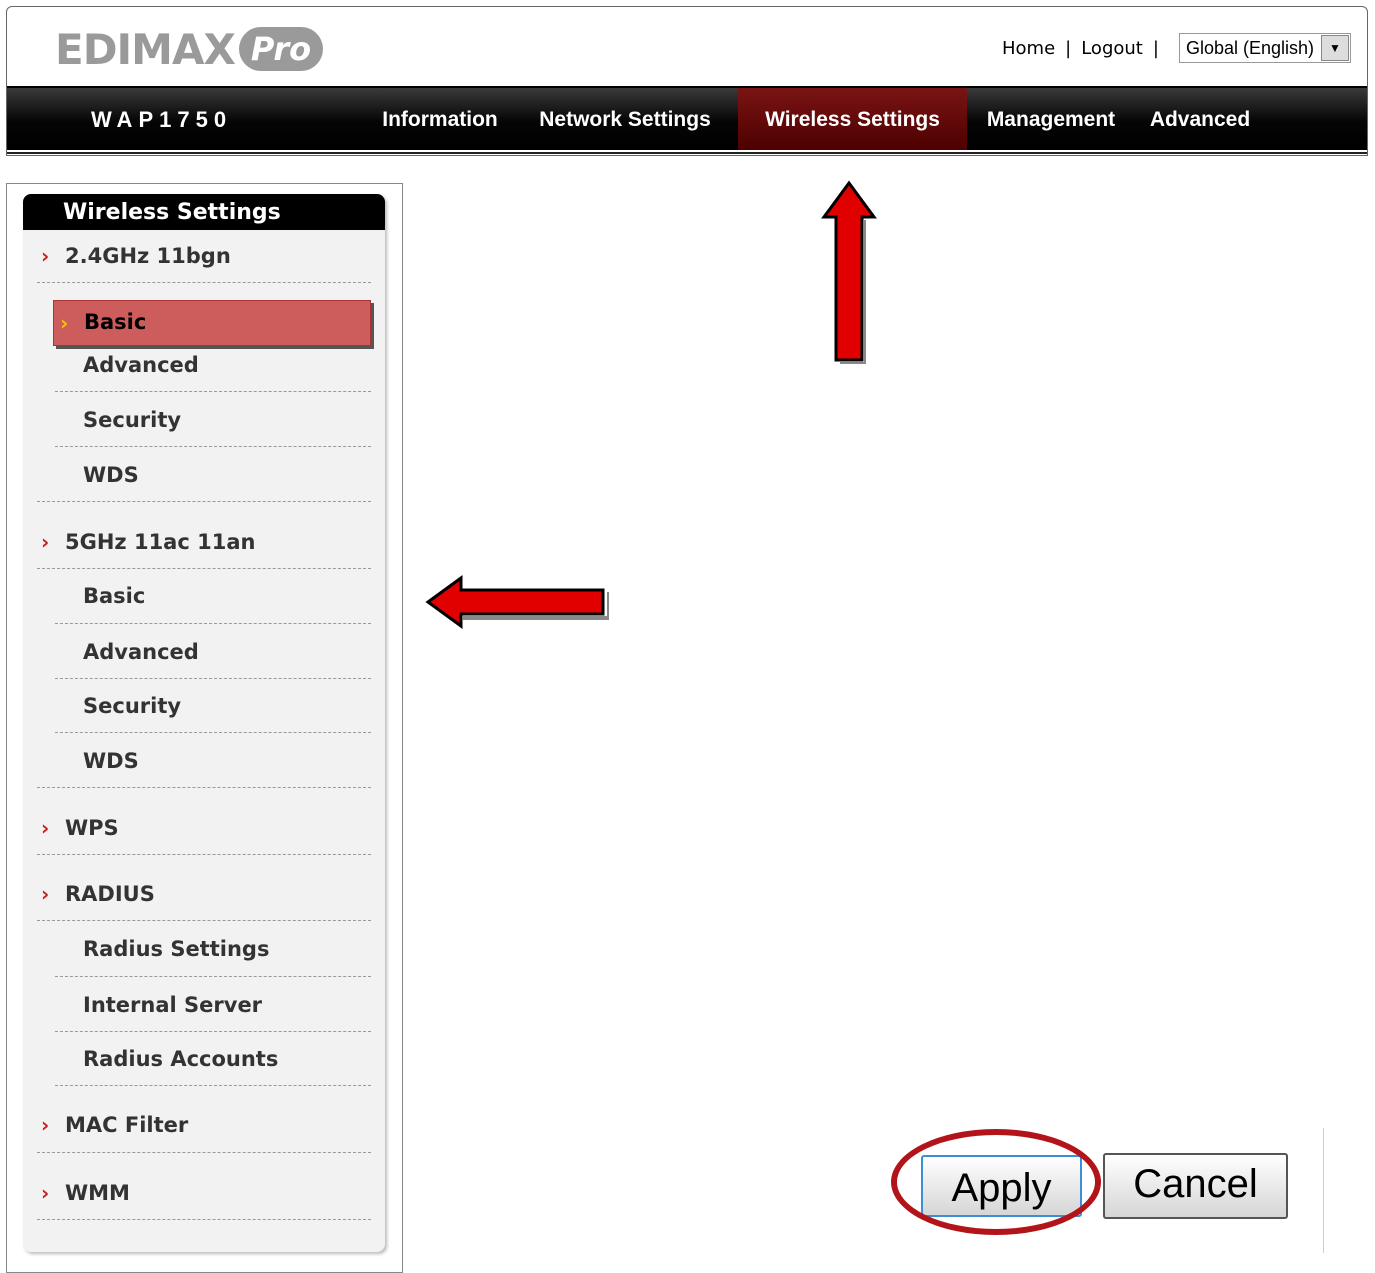  What do you see at coordinates (687, 153) in the screenshot?
I see `navbar-underline` at bounding box center [687, 153].